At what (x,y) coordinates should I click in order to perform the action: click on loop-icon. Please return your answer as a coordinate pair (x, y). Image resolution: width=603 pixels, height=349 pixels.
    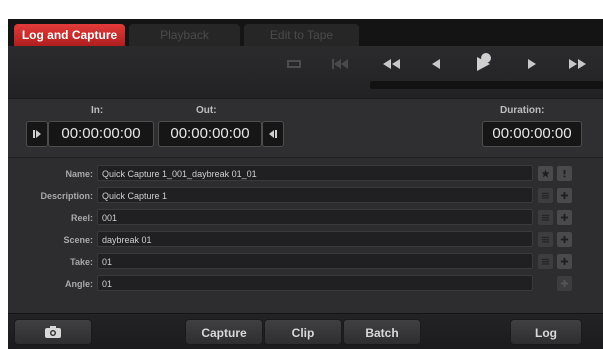
    Looking at the image, I should click on (294, 64).